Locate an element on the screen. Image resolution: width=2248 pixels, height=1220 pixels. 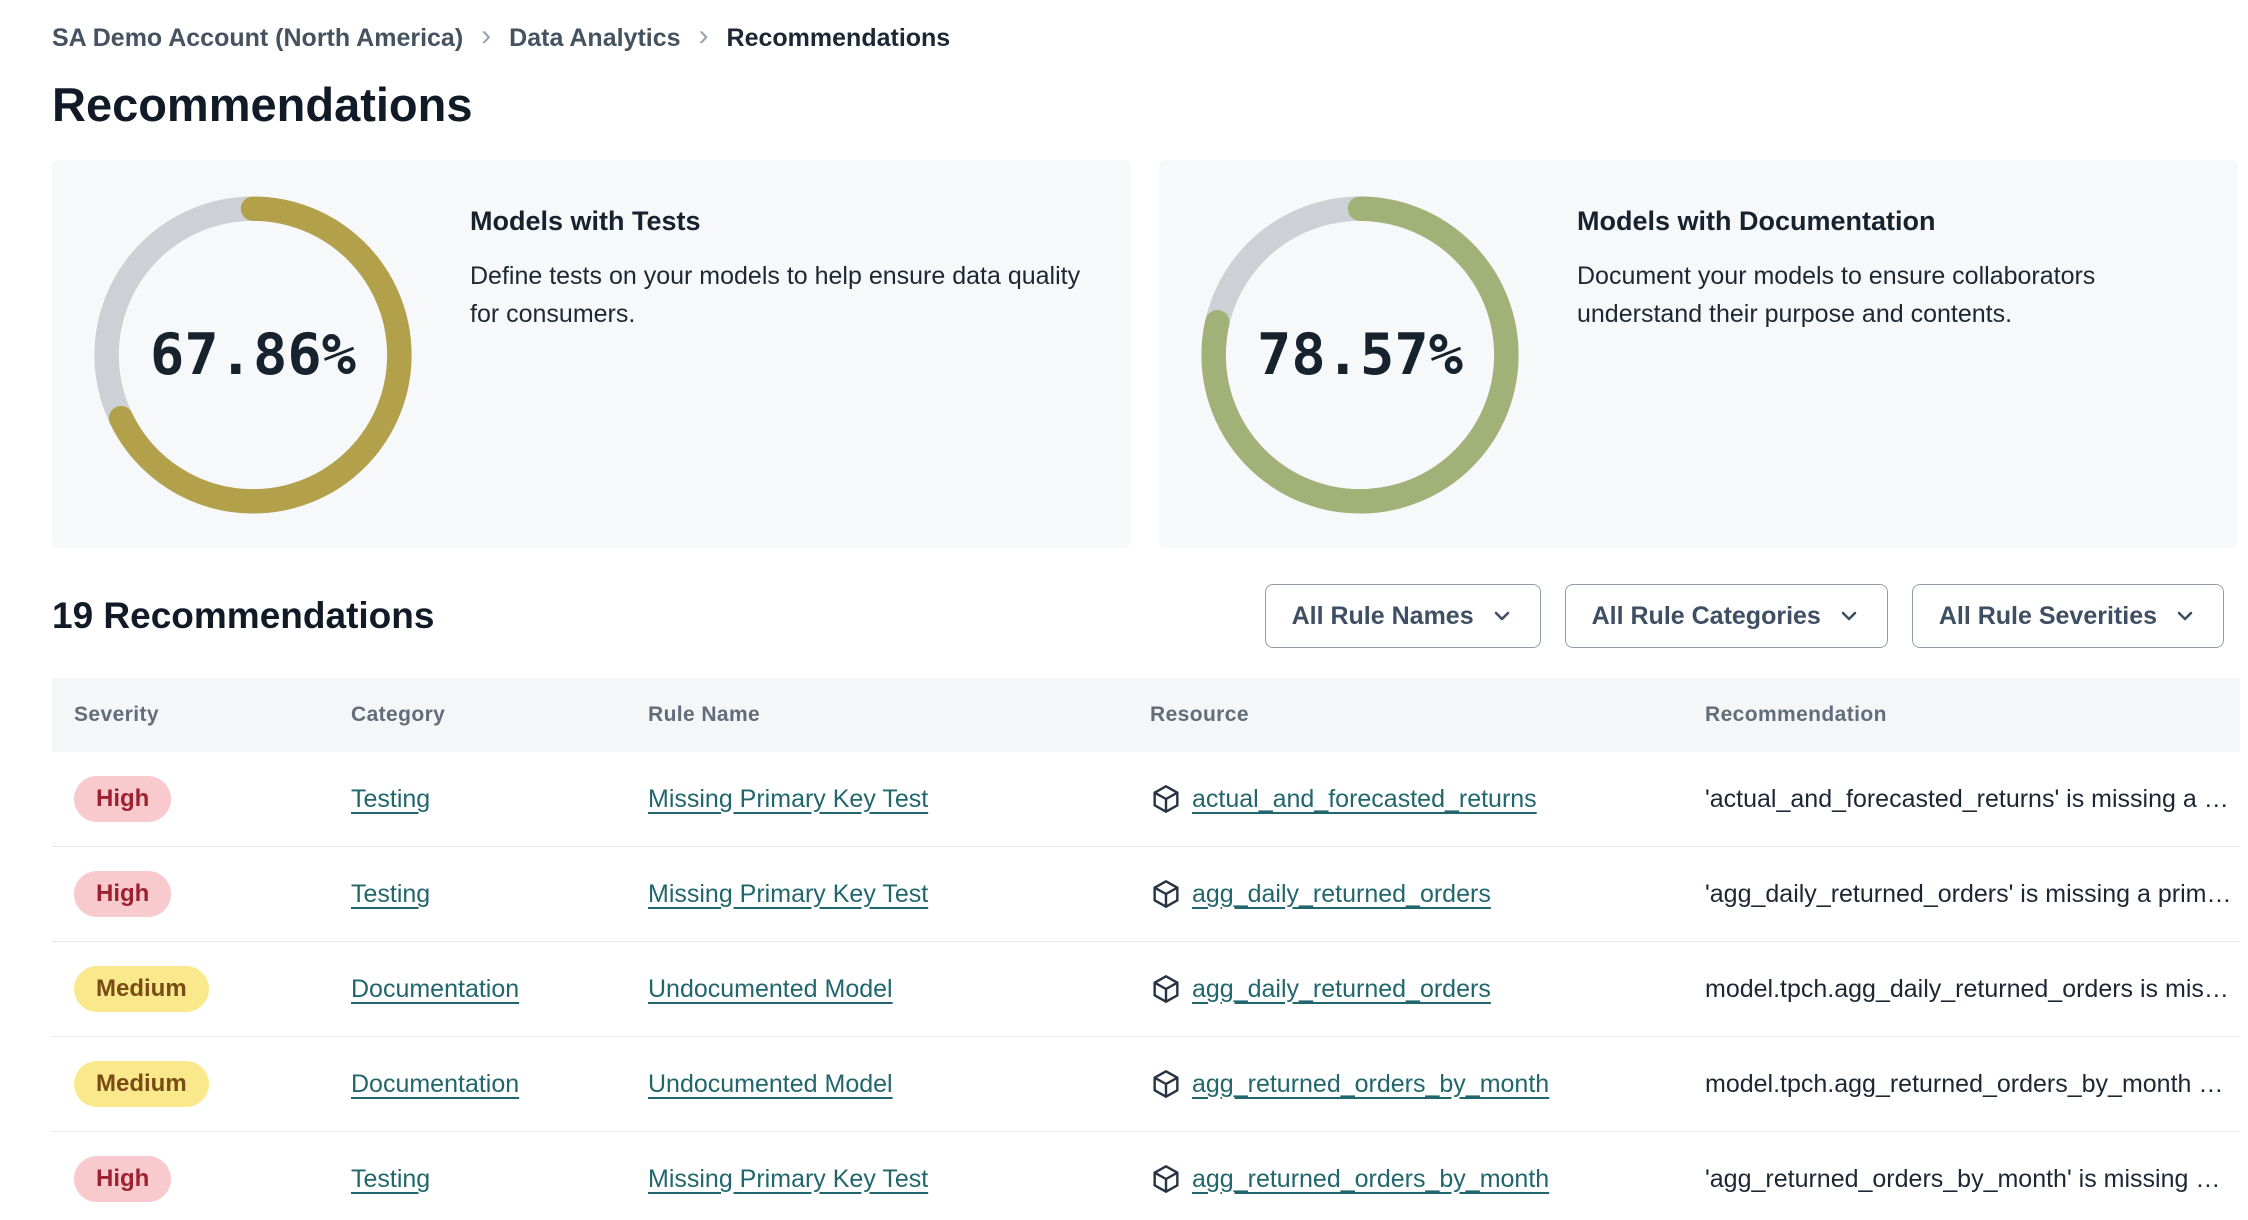
breadcrumb-account: SA Demo Account (North America) is located at coordinates (257, 38).